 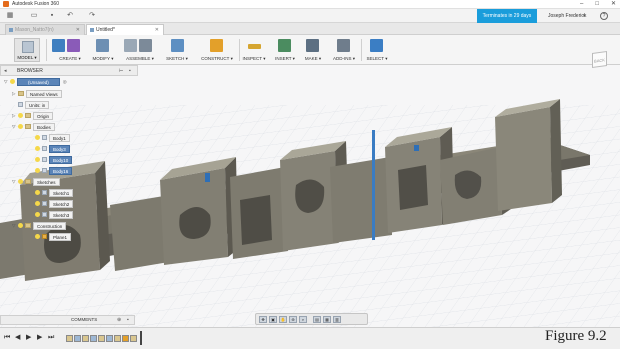 What do you see at coordinates (28, 338) in the screenshot?
I see `play-button: ▶` at bounding box center [28, 338].